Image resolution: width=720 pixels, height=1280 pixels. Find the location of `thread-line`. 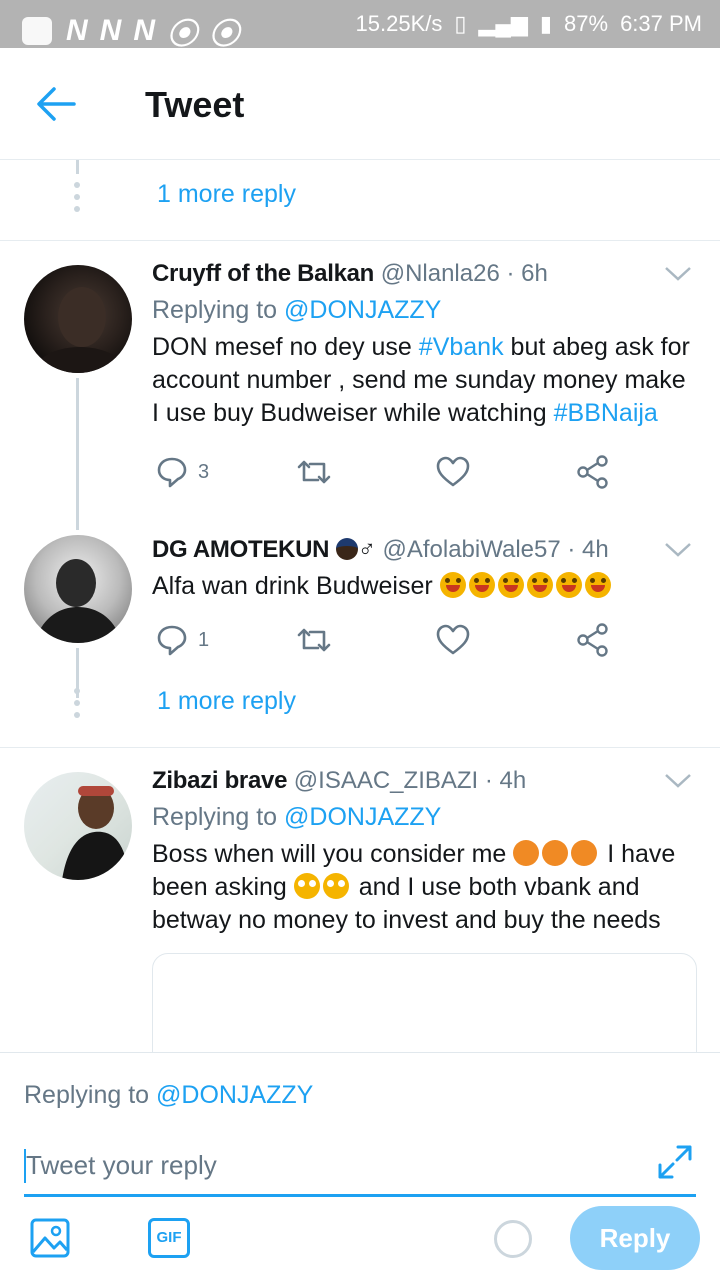

thread-line is located at coordinates (77, 454).